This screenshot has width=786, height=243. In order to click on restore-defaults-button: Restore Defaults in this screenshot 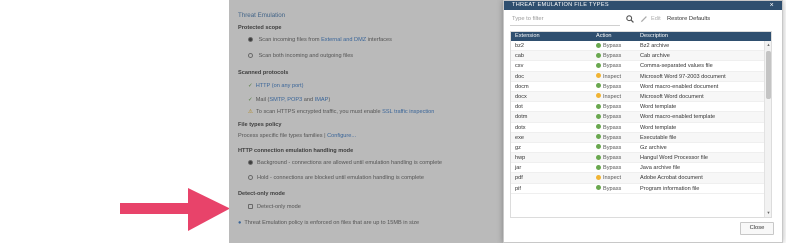, I will do `click(688, 19)`.